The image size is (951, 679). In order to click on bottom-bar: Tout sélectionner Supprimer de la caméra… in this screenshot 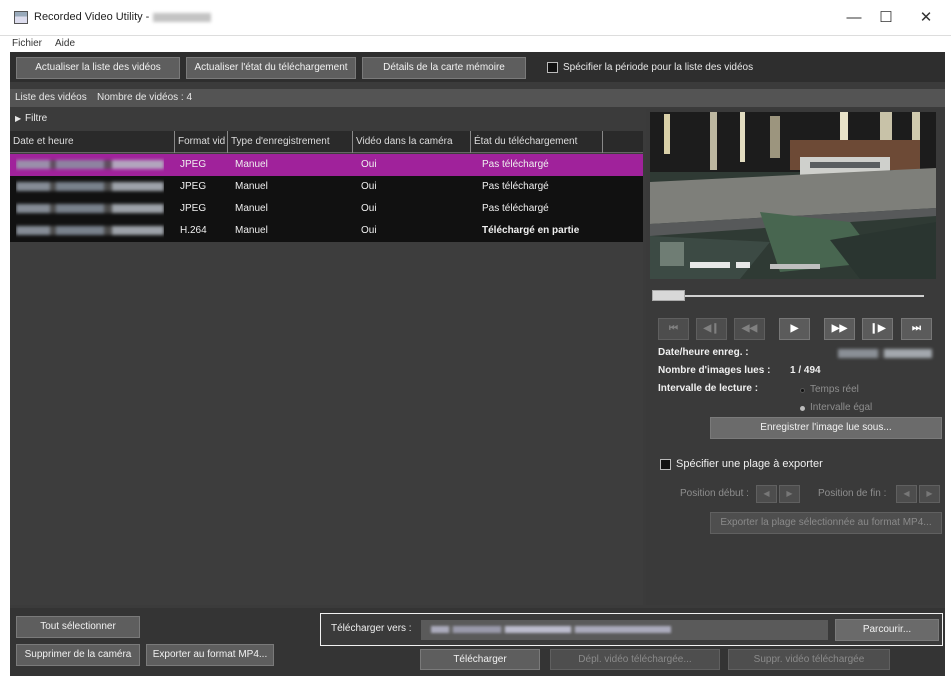, I will do `click(477, 642)`.